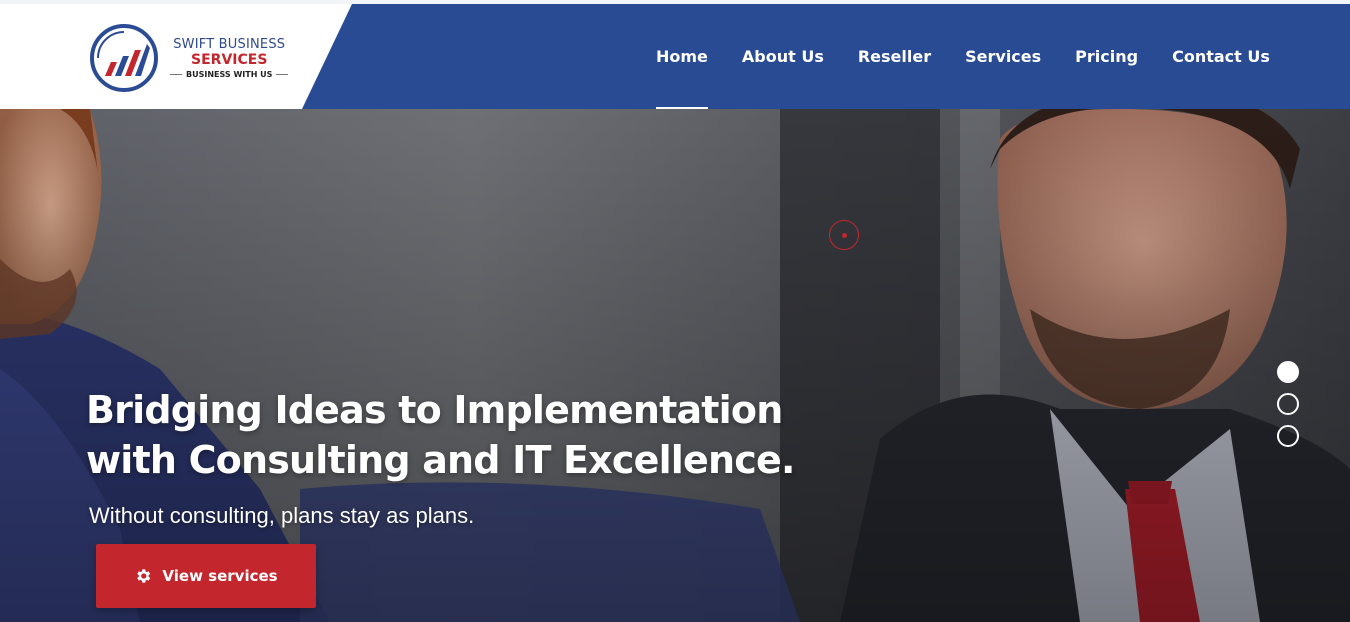 The width and height of the screenshot is (1350, 622). I want to click on logo-tagline: BUSINESS WITH US, so click(229, 74).